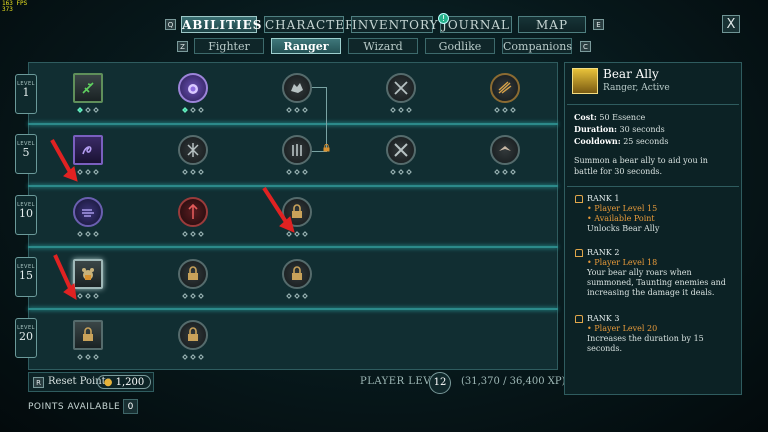  Describe the element at coordinates (631, 74) in the screenshot. I see `detail-title: Bear Ally` at that location.